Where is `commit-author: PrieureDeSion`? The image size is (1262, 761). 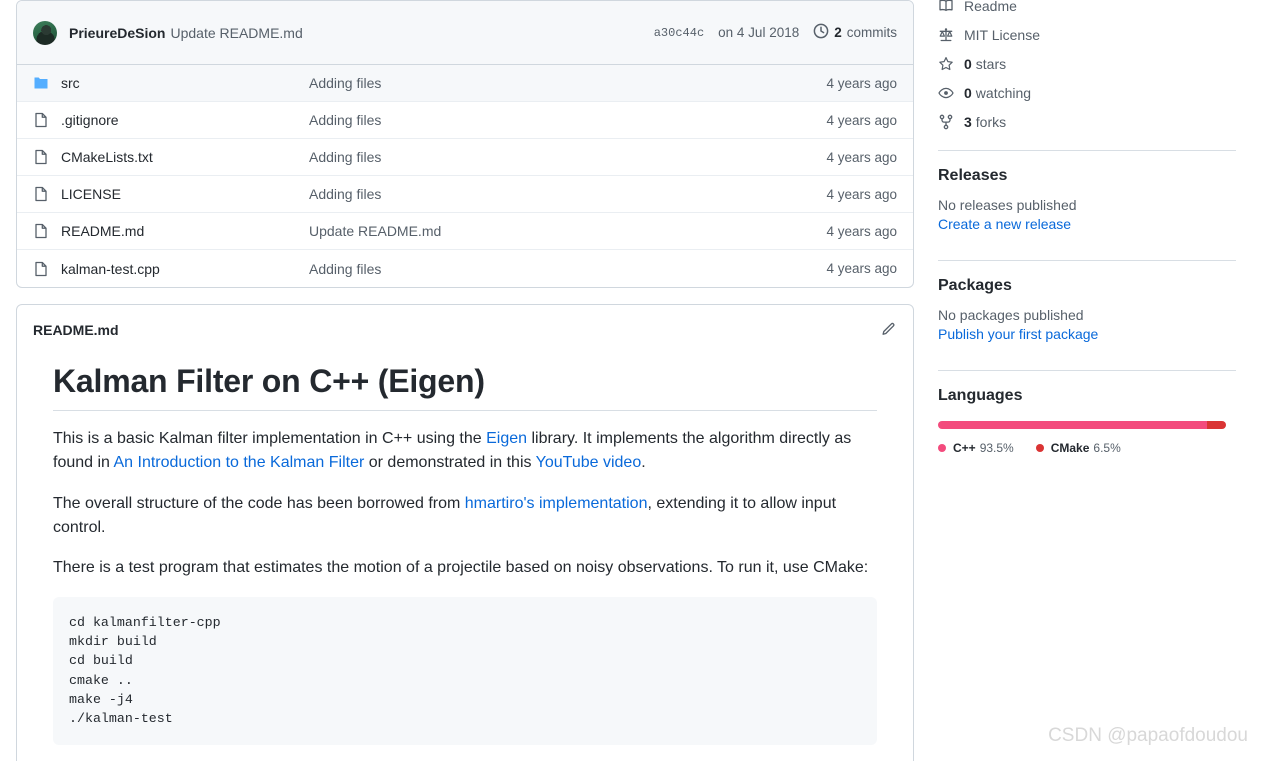 commit-author: PrieureDeSion is located at coordinates (117, 33).